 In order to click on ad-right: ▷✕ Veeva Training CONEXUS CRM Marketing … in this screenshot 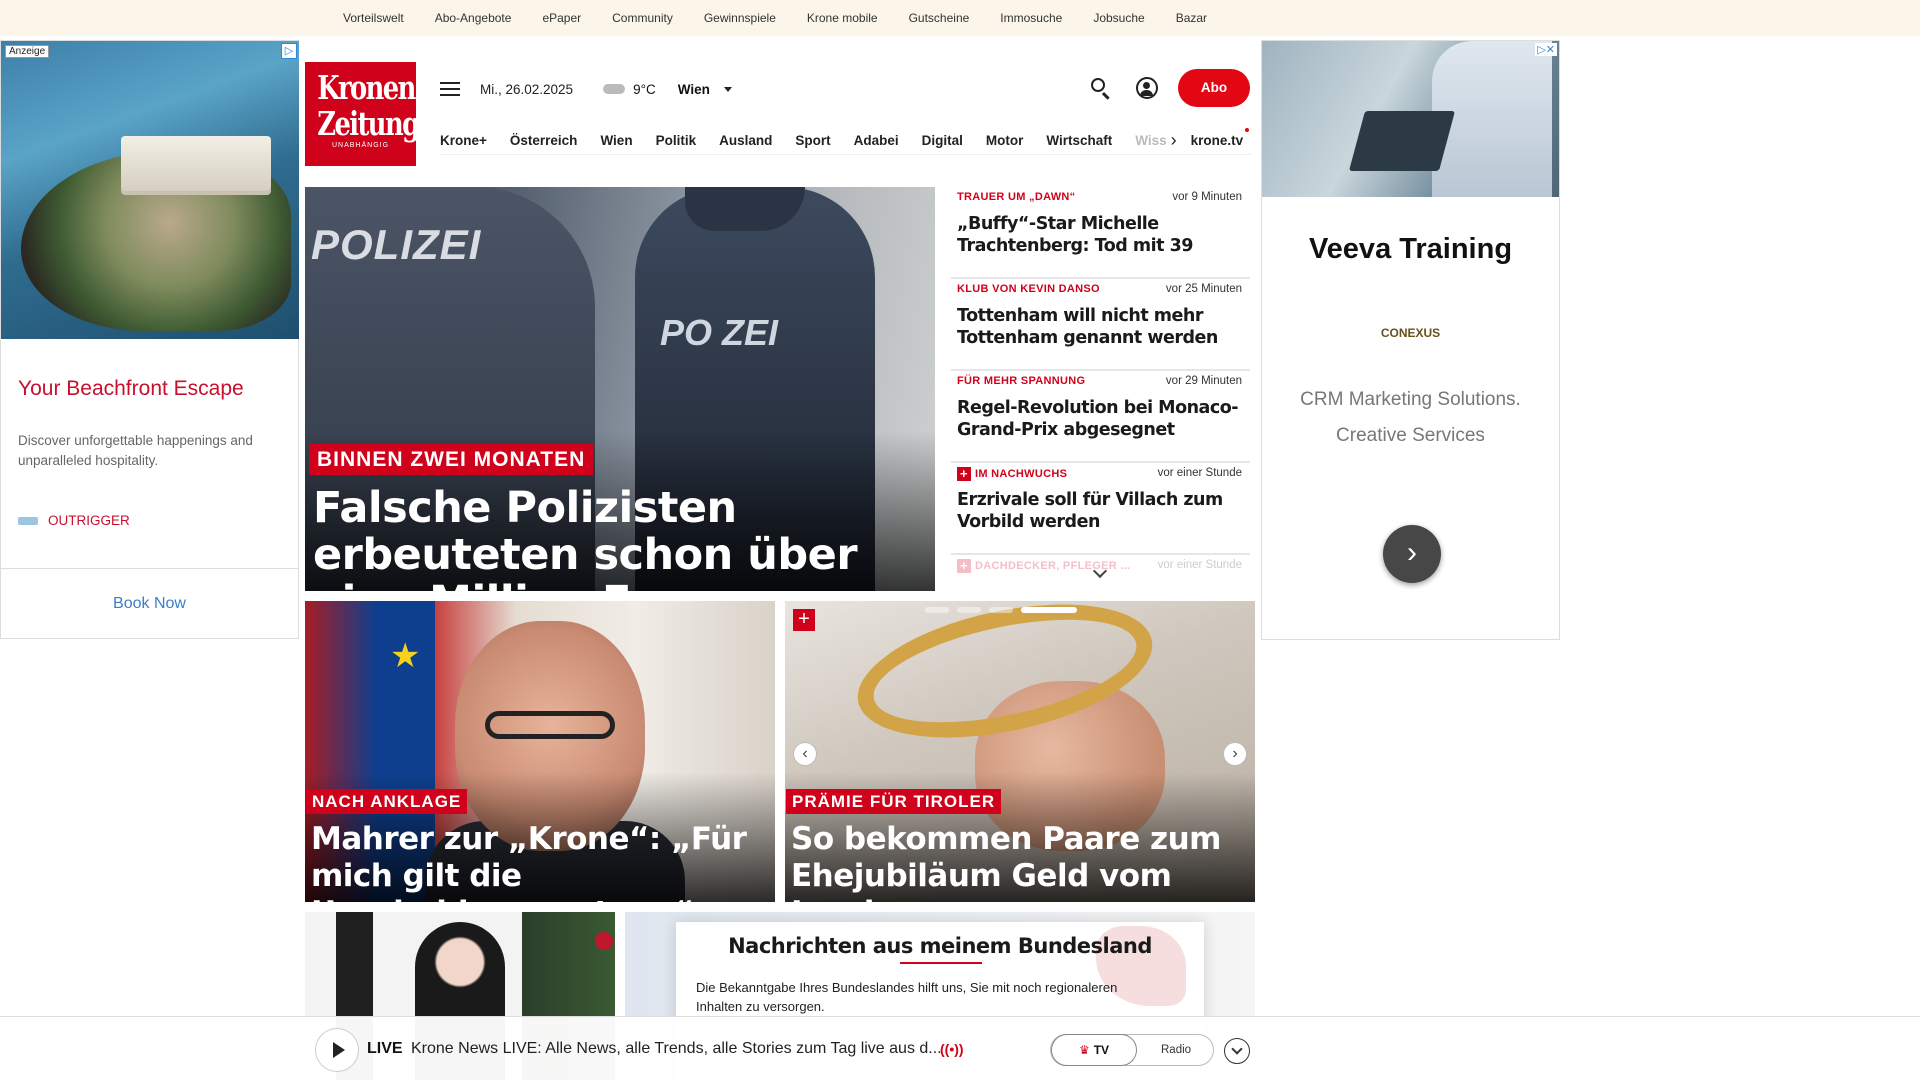, I will do `click(1410, 340)`.